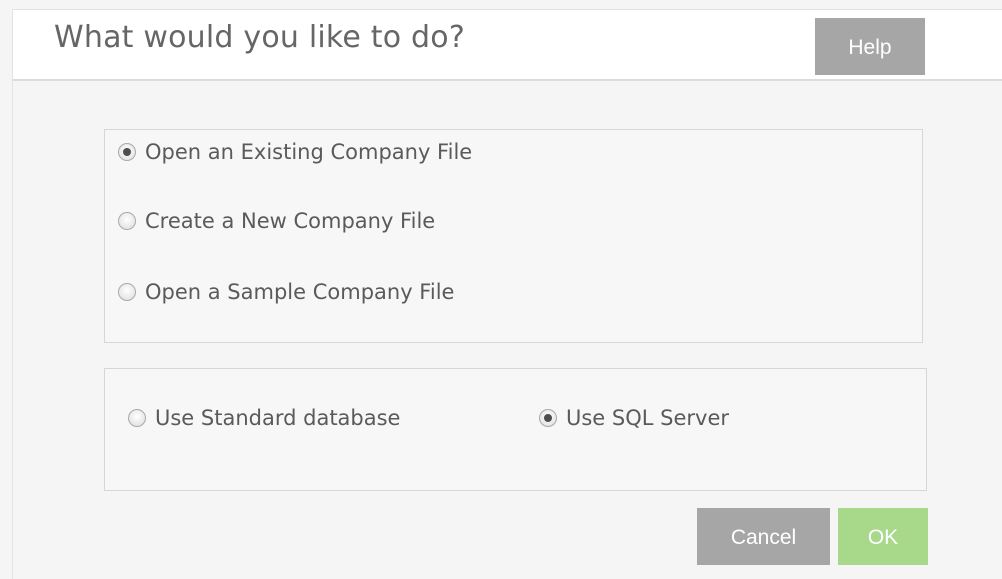  What do you see at coordinates (290, 221) in the screenshot?
I see `option-label: Create a New Company File` at bounding box center [290, 221].